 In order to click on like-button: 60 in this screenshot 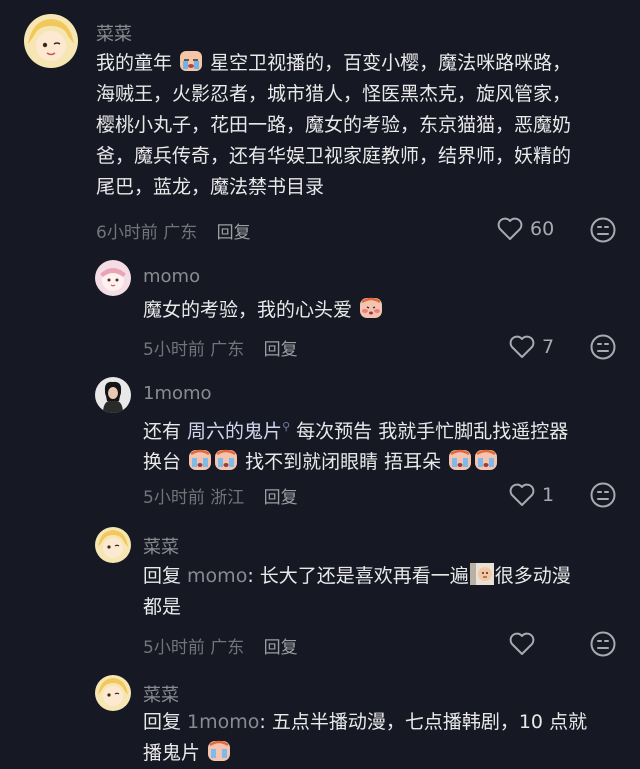, I will do `click(525, 229)`.